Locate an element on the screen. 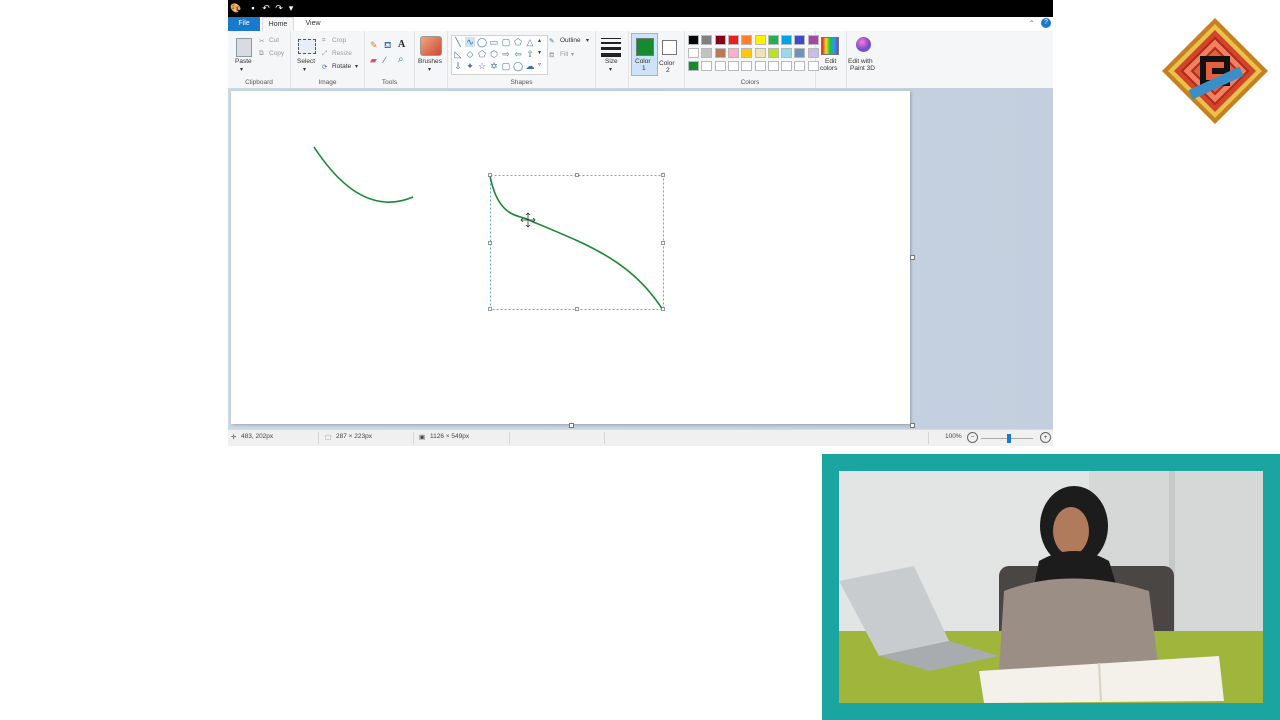 Image resolution: width=1280 pixels, height=720 pixels. size-dropdown-icon: ▾ is located at coordinates (610, 69).